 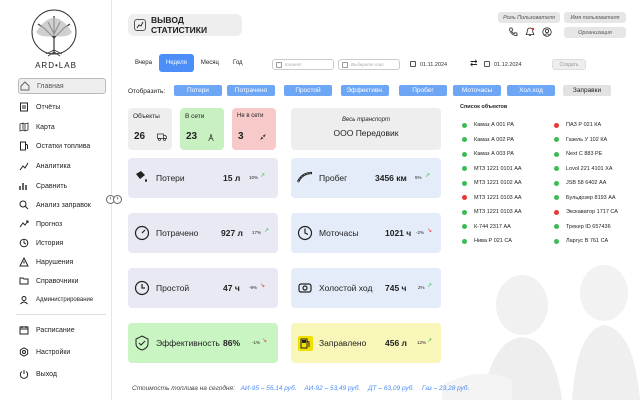 I want to click on admin-icon, so click(x=24, y=300).